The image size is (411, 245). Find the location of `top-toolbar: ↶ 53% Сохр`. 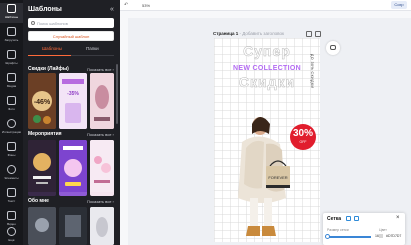

top-toolbar: ↶ 53% Сохр is located at coordinates (265, 5).